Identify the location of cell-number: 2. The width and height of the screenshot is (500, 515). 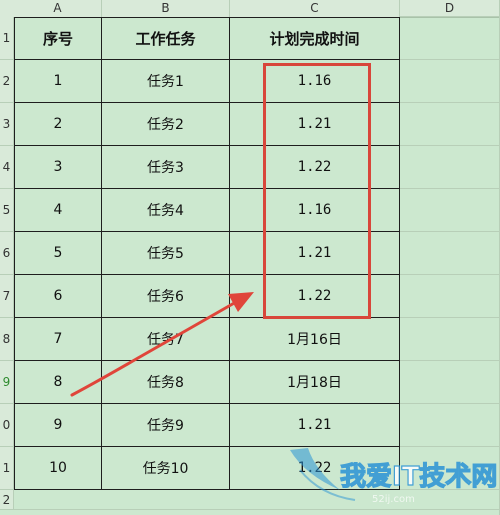
(58, 124).